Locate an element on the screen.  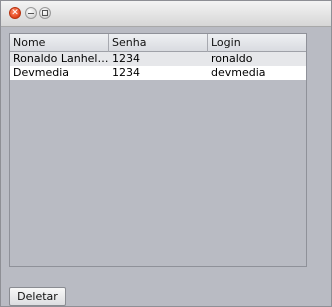
column-header-login: Login is located at coordinates (257, 43).